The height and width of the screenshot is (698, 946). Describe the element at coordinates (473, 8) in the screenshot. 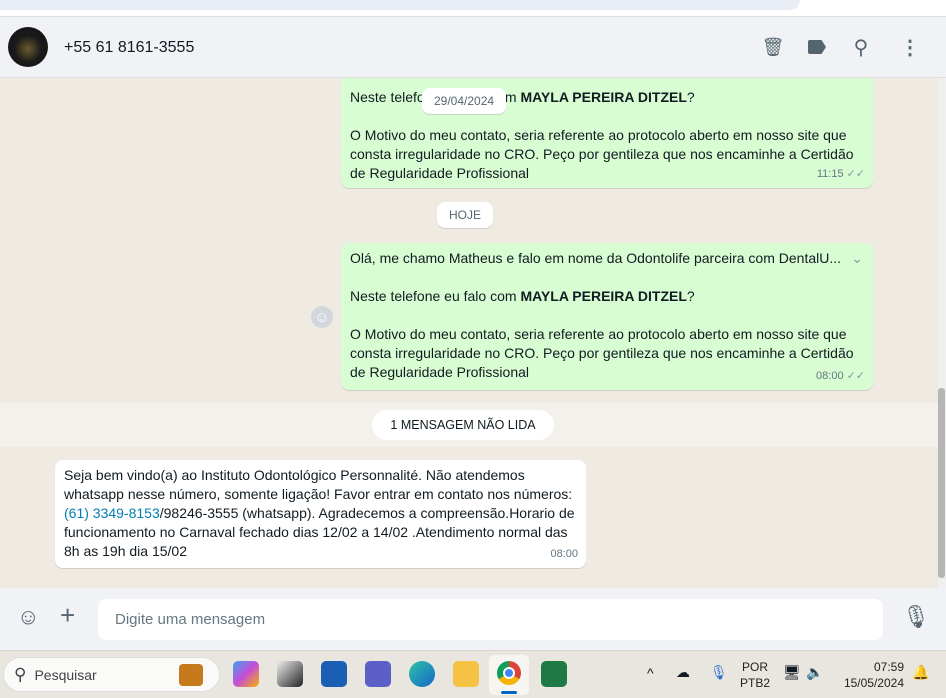

I see `browser-top-strip` at that location.